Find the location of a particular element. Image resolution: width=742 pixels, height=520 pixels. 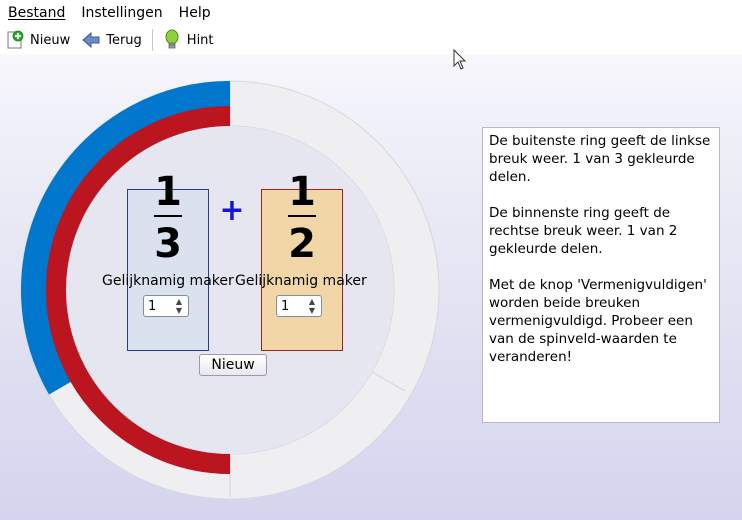

left-maker-label: Gelijknamig maker is located at coordinates (168, 281).